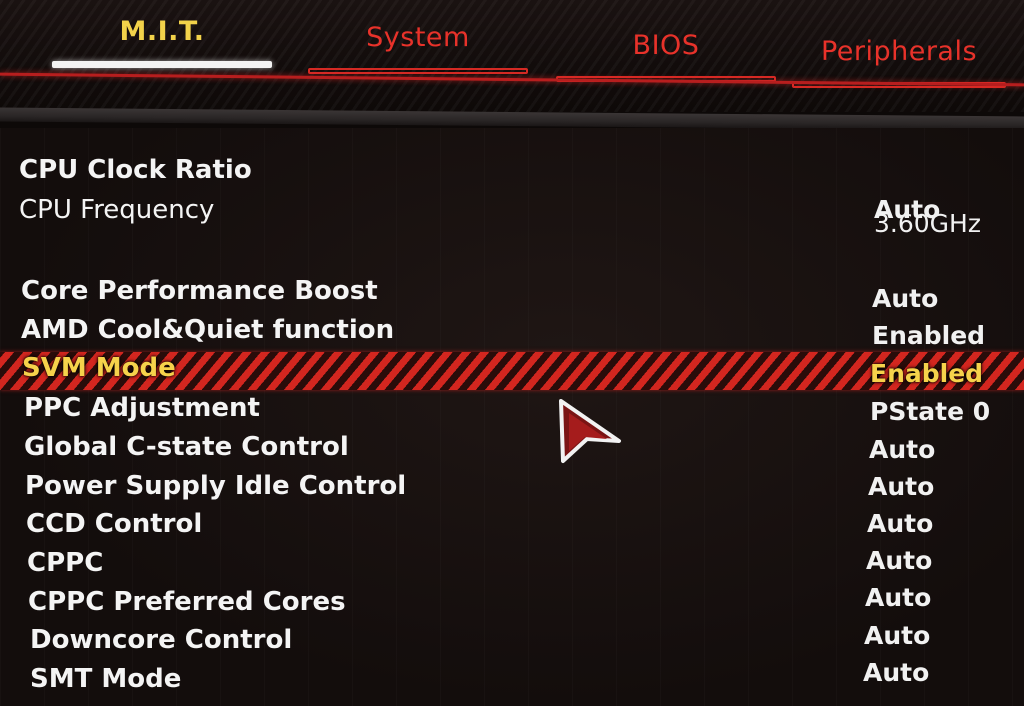 The height and width of the screenshot is (706, 1024). Describe the element at coordinates (512, 188) in the screenshot. I see `setting-row-cpu-clock-ratio: CPU Clock Ratio Auto` at that location.